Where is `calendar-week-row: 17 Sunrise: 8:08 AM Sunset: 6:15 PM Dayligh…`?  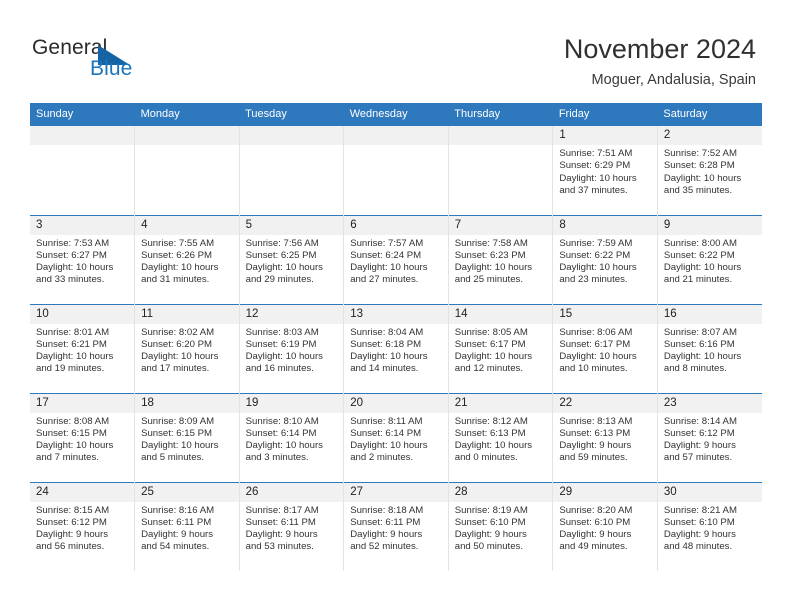 calendar-week-row: 17 Sunrise: 8:08 AM Sunset: 6:15 PM Dayligh… is located at coordinates (396, 437).